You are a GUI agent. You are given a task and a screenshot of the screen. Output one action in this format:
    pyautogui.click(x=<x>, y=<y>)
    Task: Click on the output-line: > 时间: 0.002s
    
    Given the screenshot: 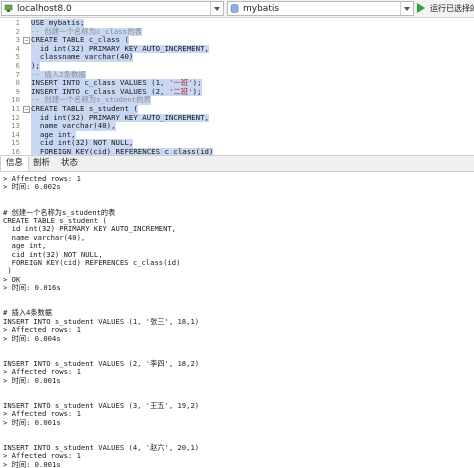 What is the action you would take?
    pyautogui.click(x=32, y=187)
    